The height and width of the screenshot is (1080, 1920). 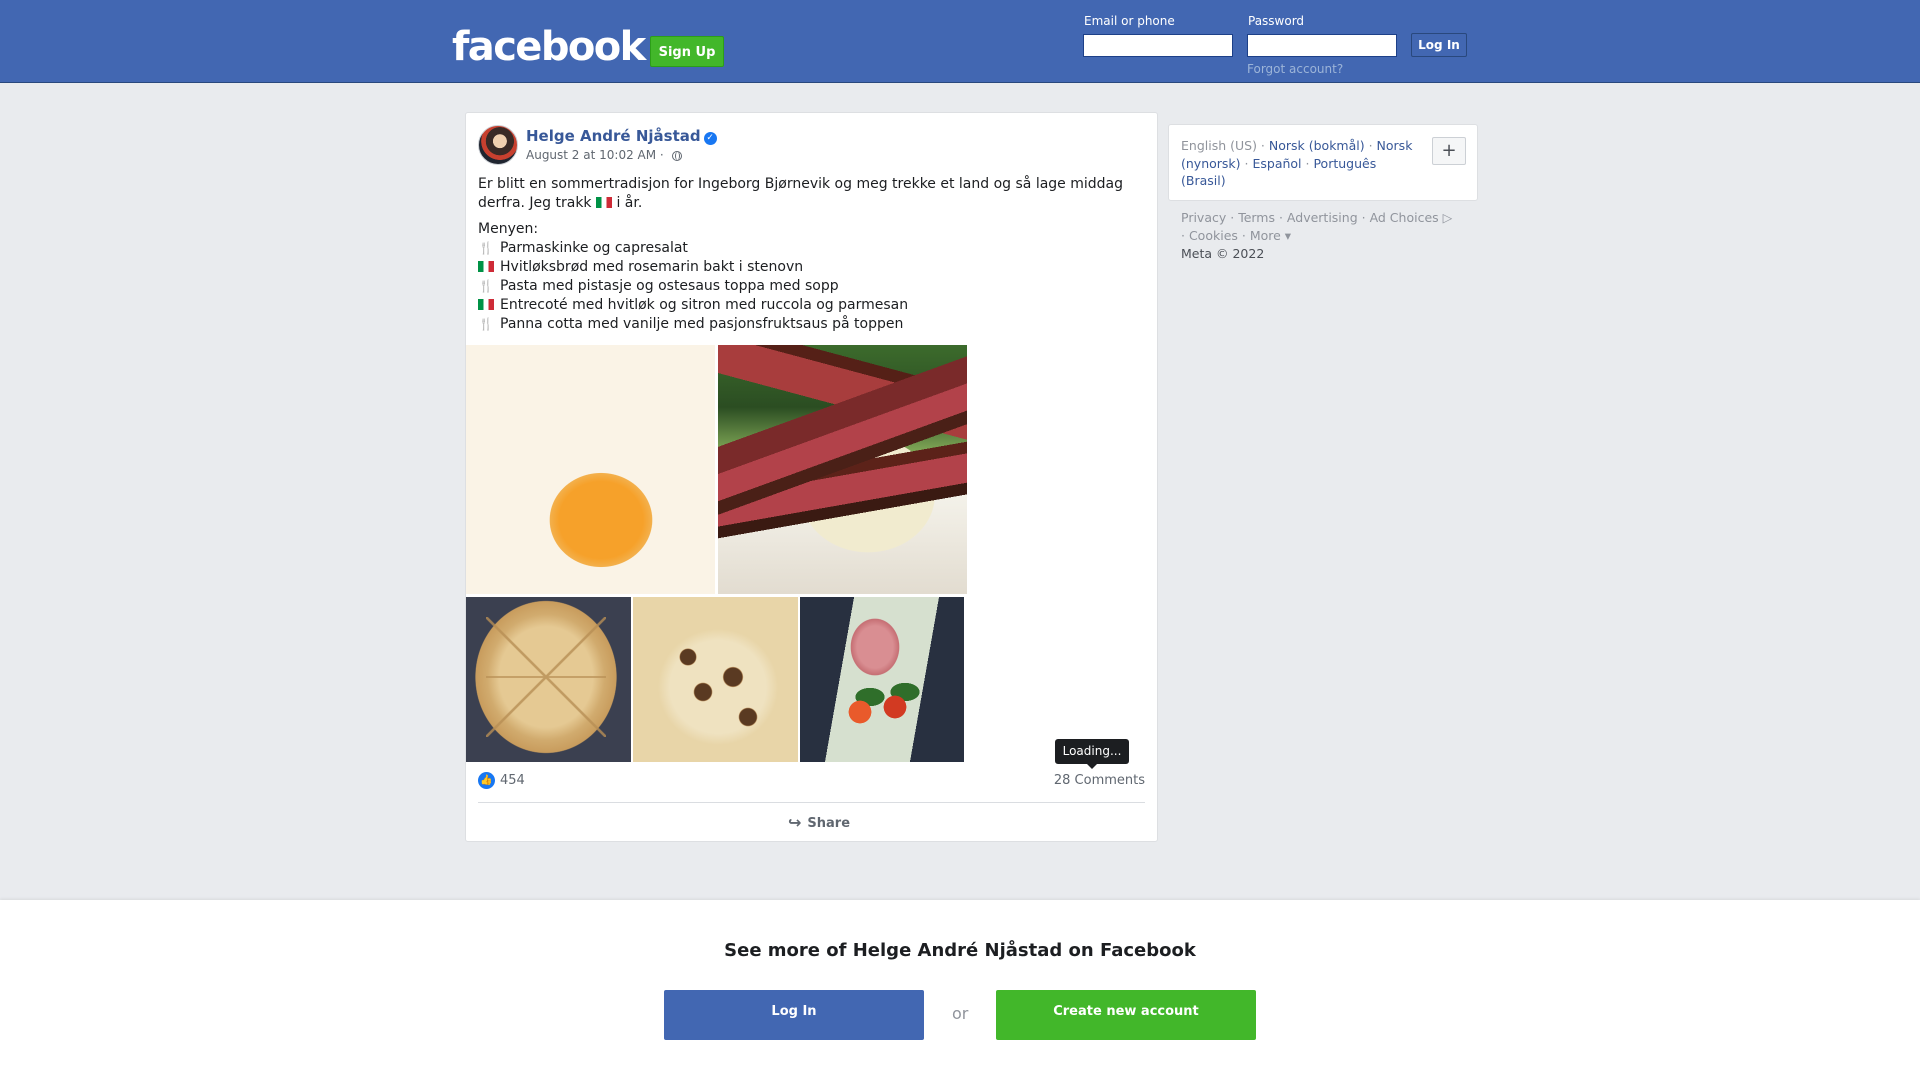 What do you see at coordinates (1449, 151) in the screenshot?
I see `add-language-button: +` at bounding box center [1449, 151].